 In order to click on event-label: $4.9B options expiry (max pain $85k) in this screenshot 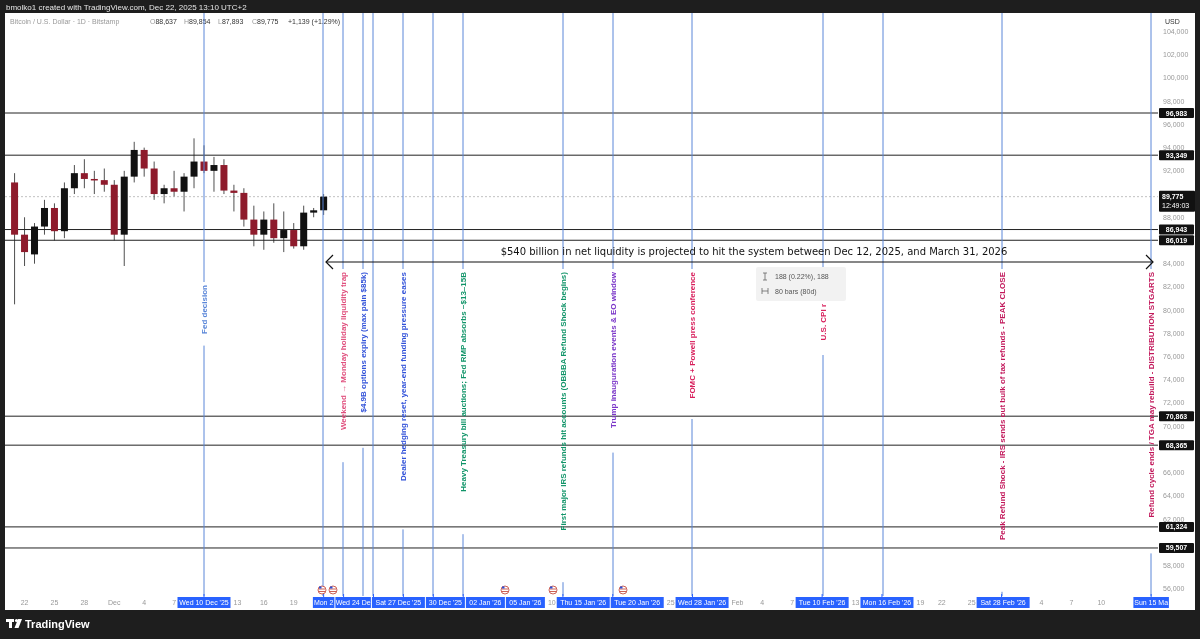, I will do `click(363, 342)`.